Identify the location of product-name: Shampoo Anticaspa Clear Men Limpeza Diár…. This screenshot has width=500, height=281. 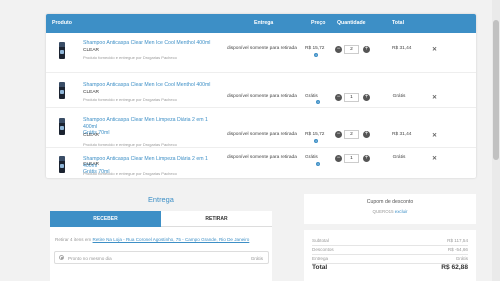
(148, 127).